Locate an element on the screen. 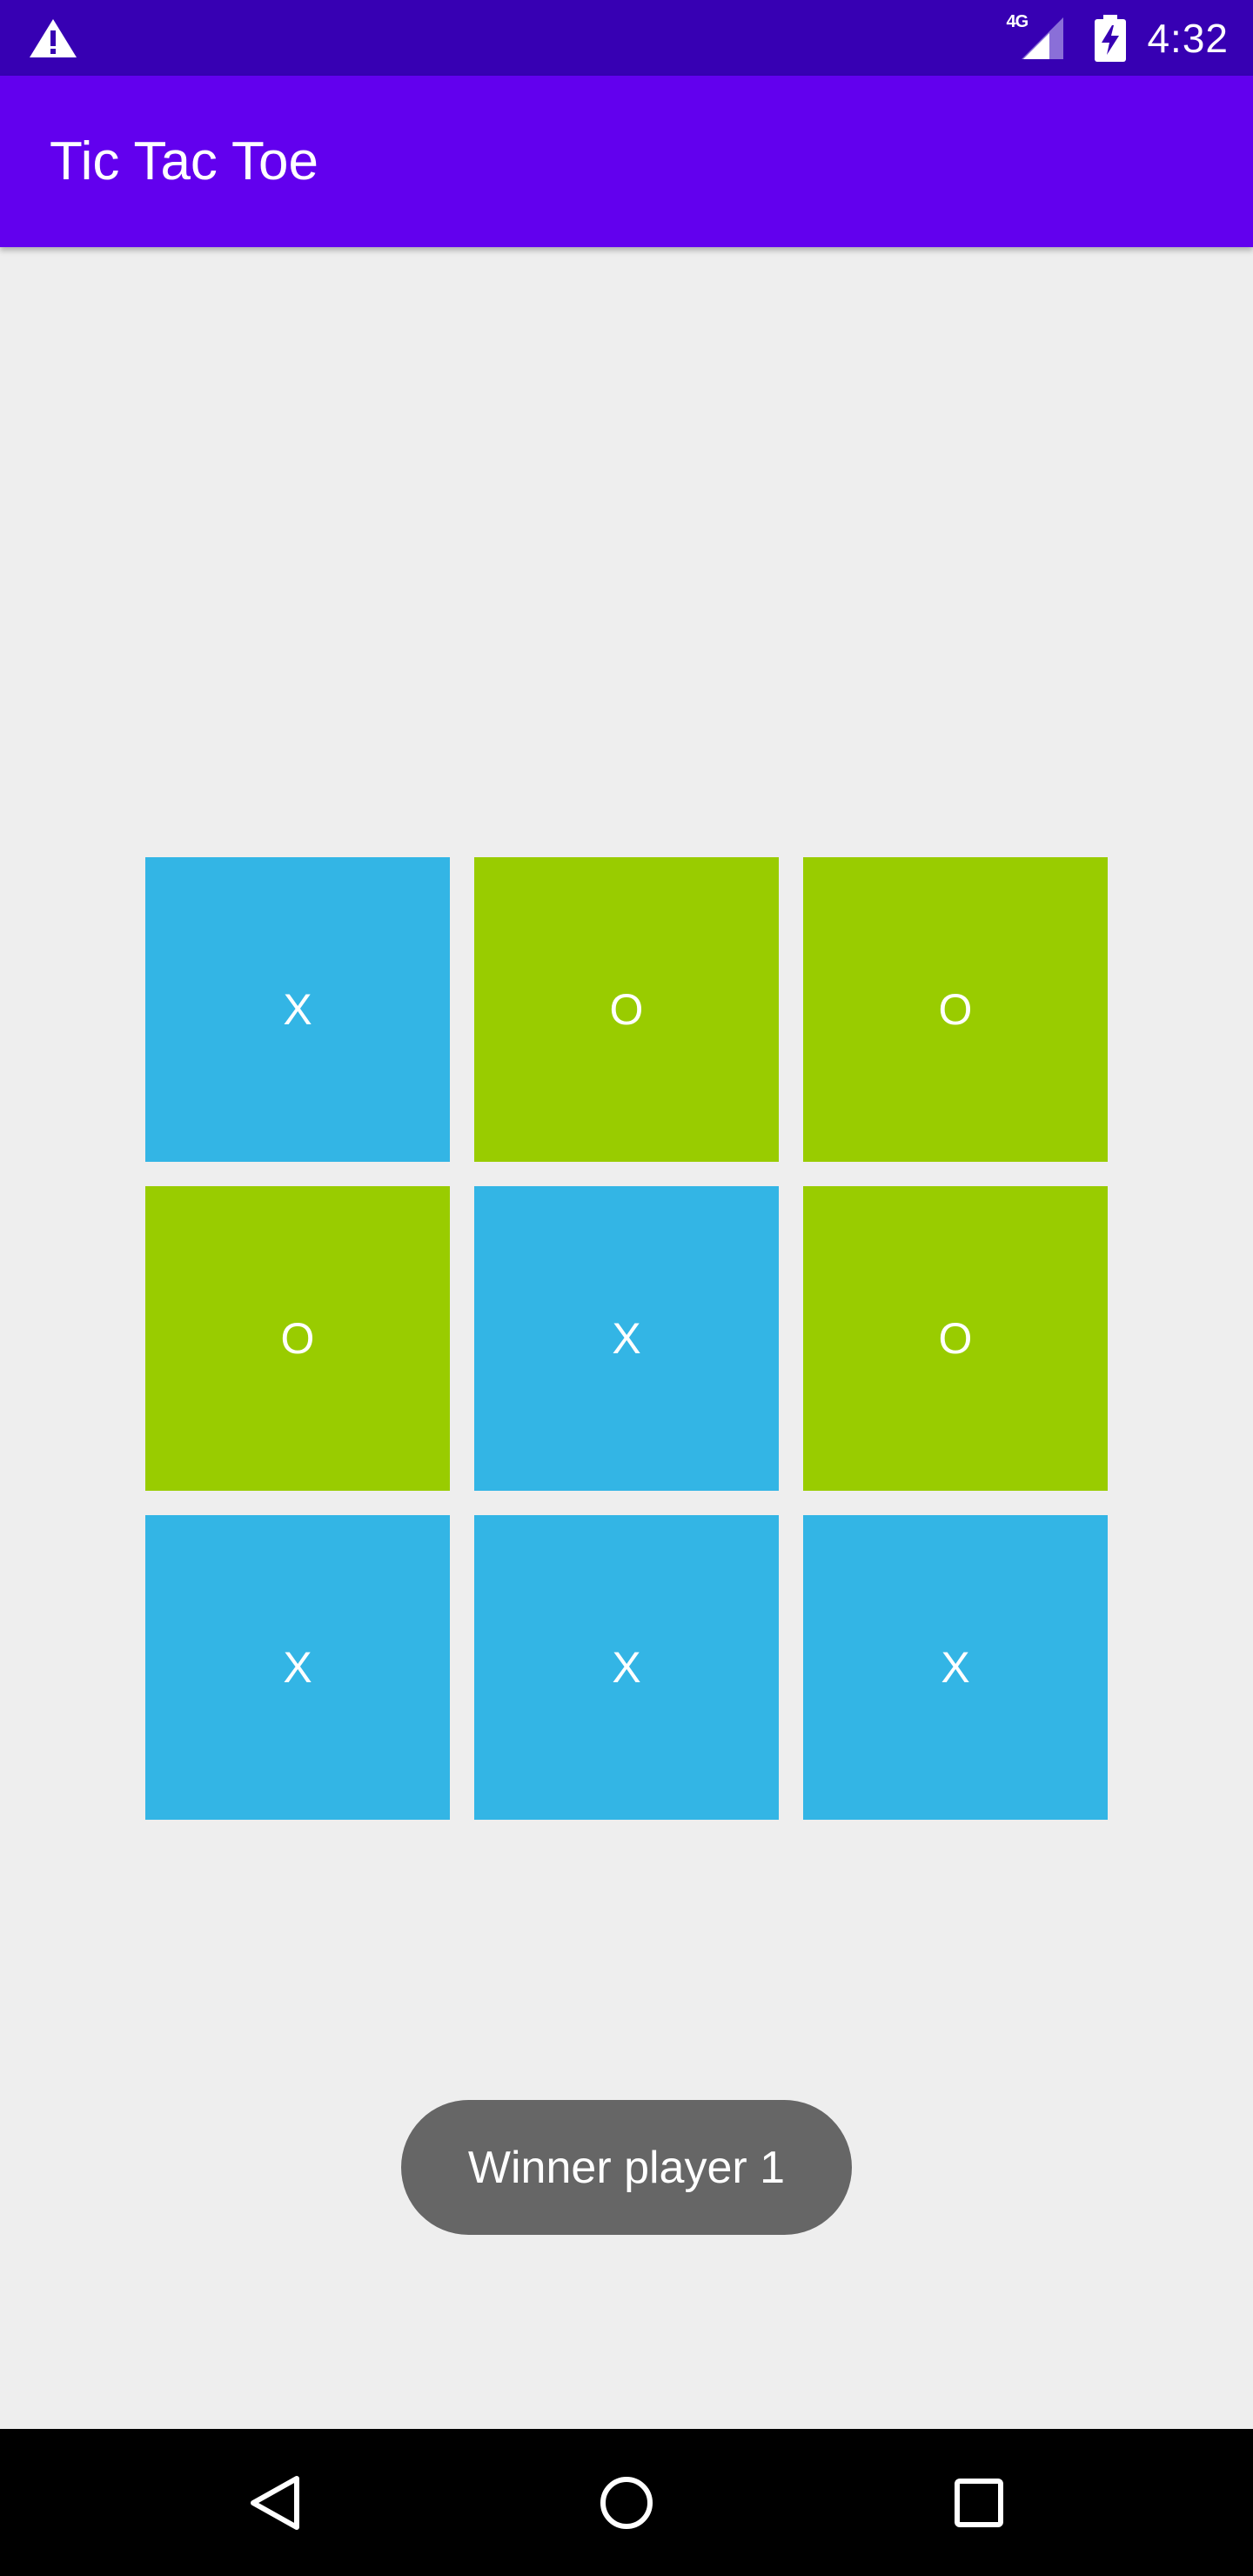 The width and height of the screenshot is (1253, 2576). recents-icon is located at coordinates (979, 2502).